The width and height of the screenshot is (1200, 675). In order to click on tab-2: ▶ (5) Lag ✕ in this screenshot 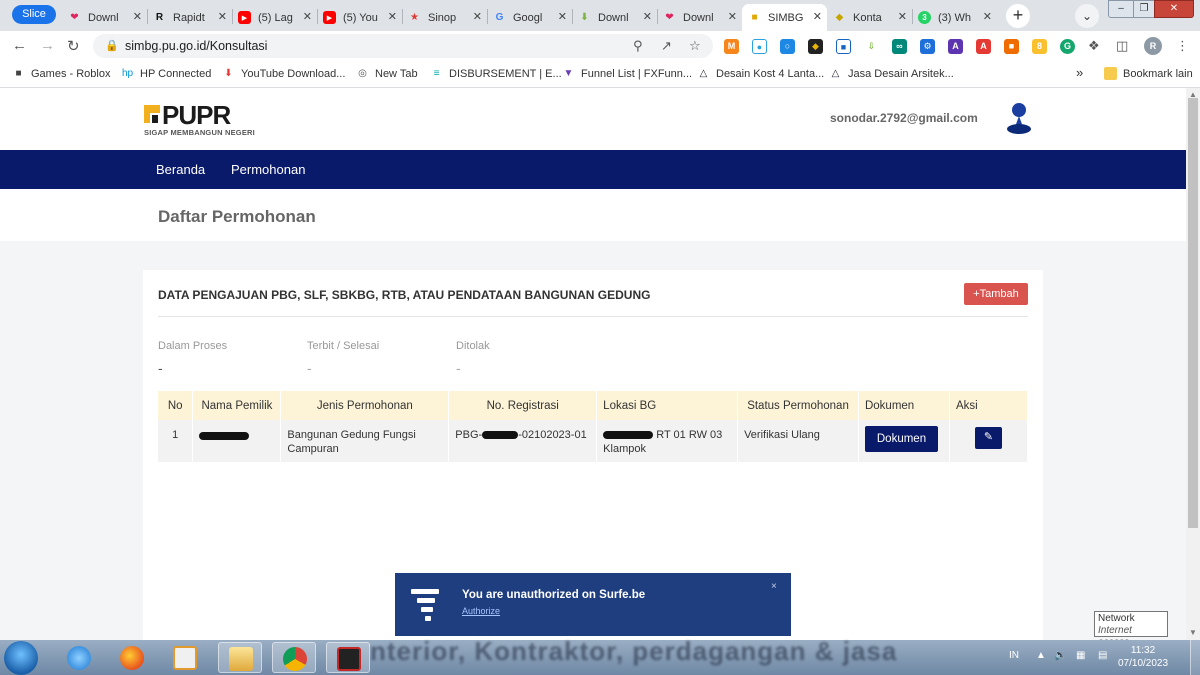, I will do `click(274, 17)`.